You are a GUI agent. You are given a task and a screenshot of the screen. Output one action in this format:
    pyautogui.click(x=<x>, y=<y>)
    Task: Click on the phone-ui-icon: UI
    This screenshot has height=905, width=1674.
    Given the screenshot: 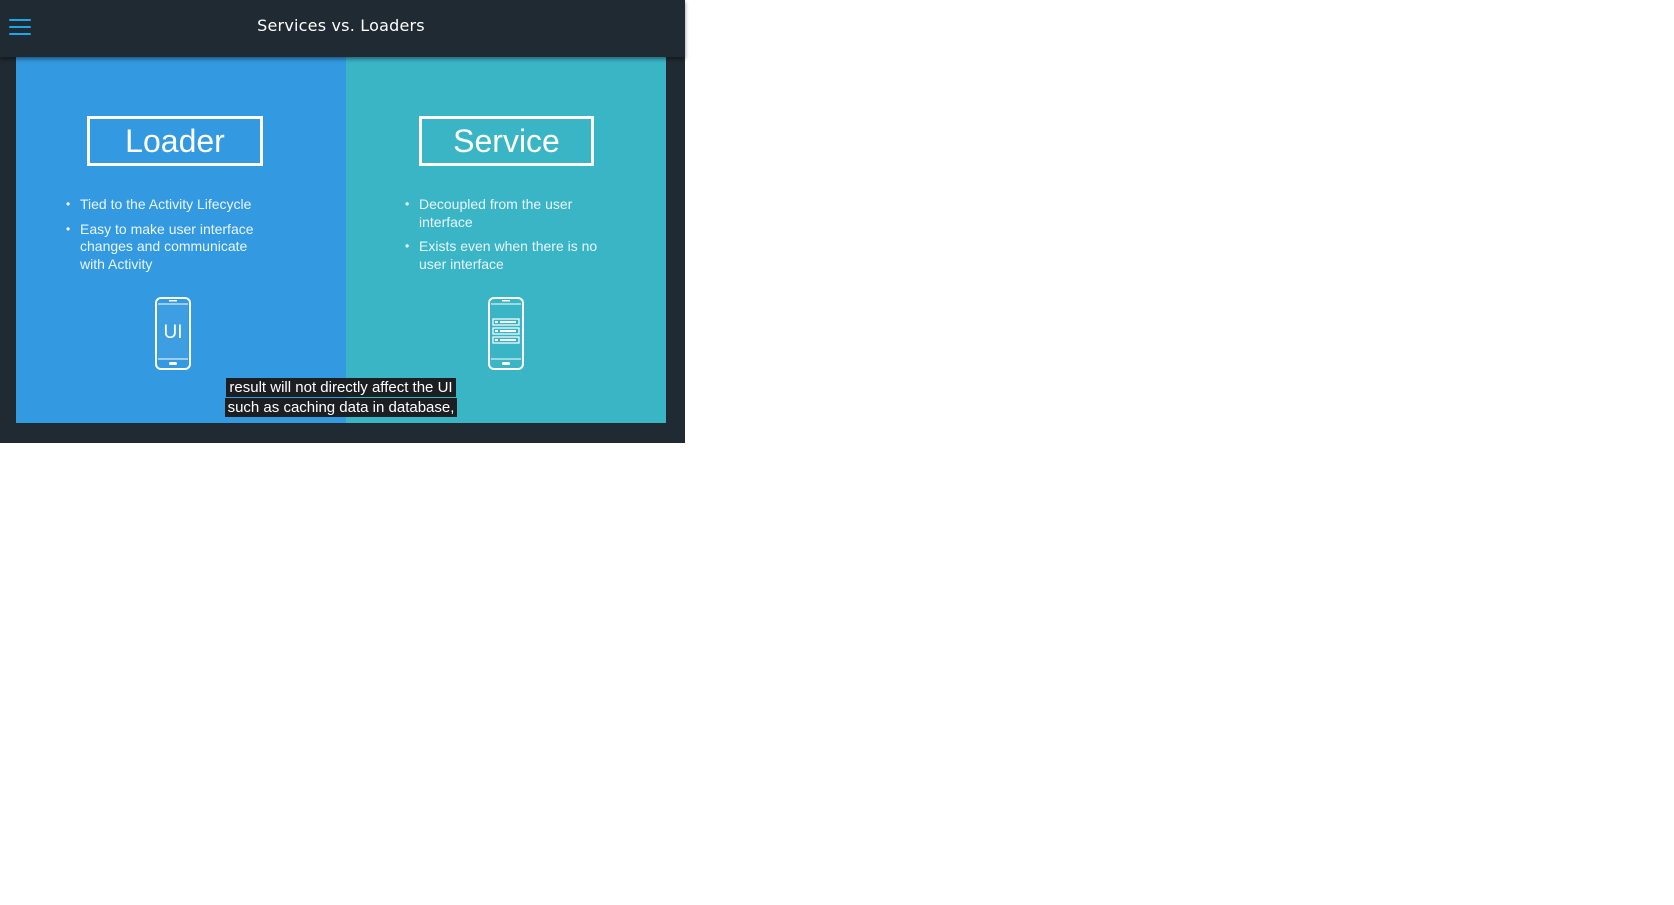 What is the action you would take?
    pyautogui.click(x=173, y=333)
    